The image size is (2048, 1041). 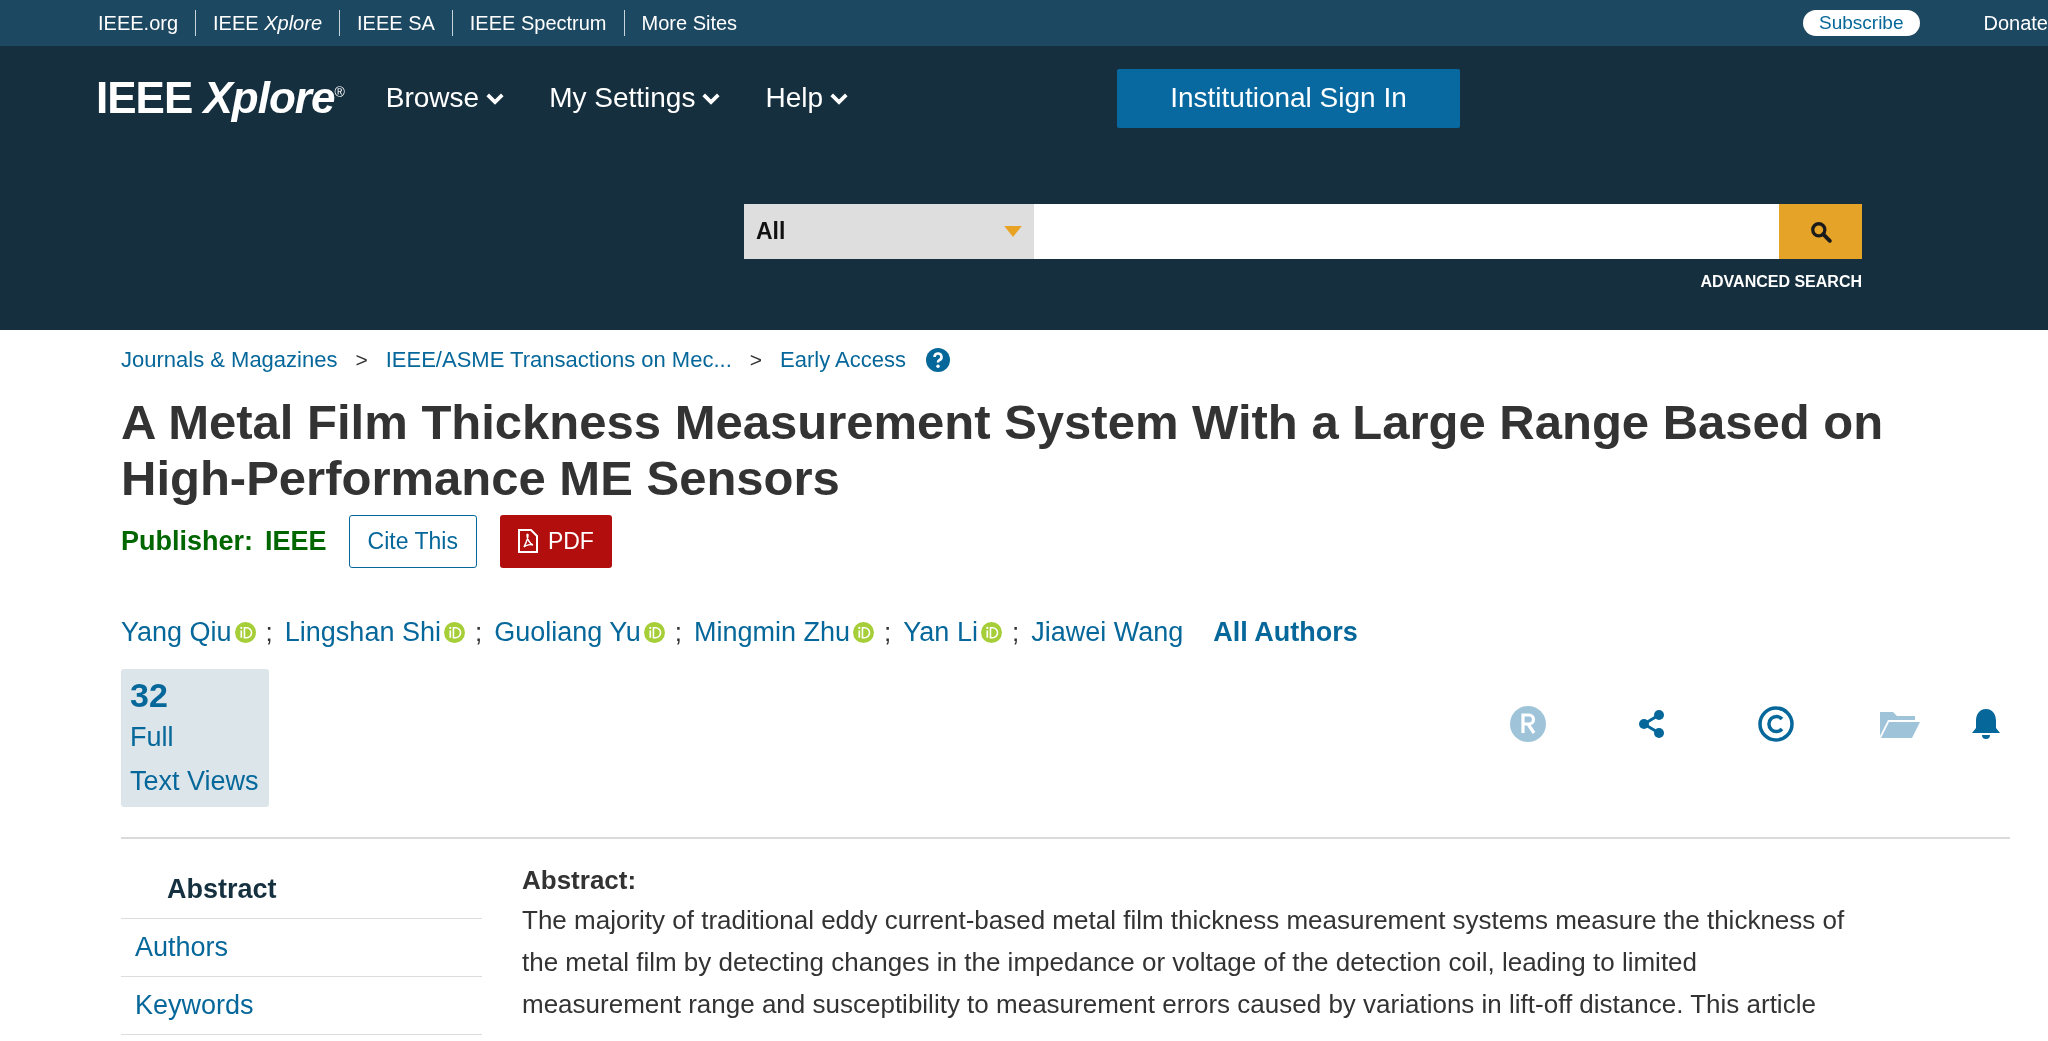 What do you see at coordinates (301, 948) in the screenshot?
I see `sidebar-item: Authors` at bounding box center [301, 948].